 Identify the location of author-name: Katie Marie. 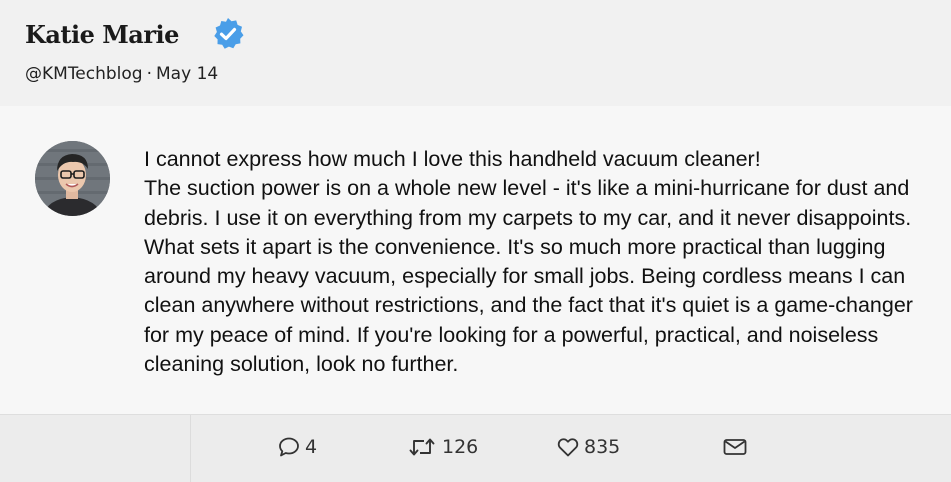
(102, 34).